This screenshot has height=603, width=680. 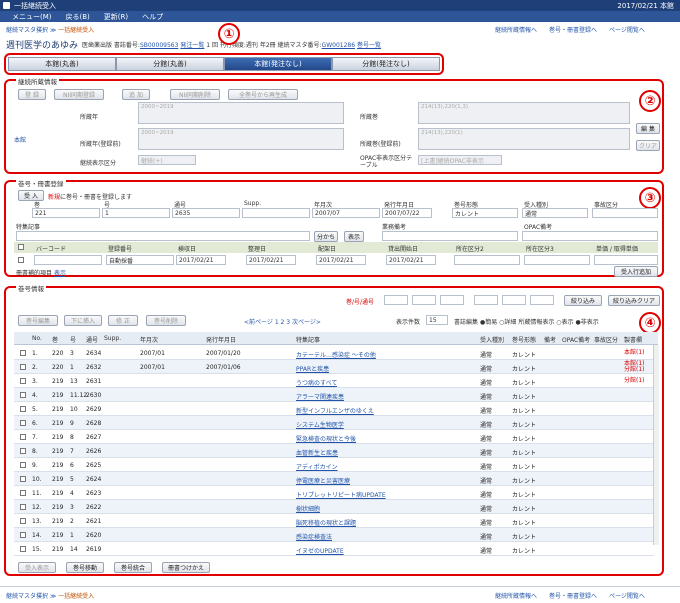 What do you see at coordinates (167, 160) in the screenshot?
I see `continuation-display-select: 継続(+)` at bounding box center [167, 160].